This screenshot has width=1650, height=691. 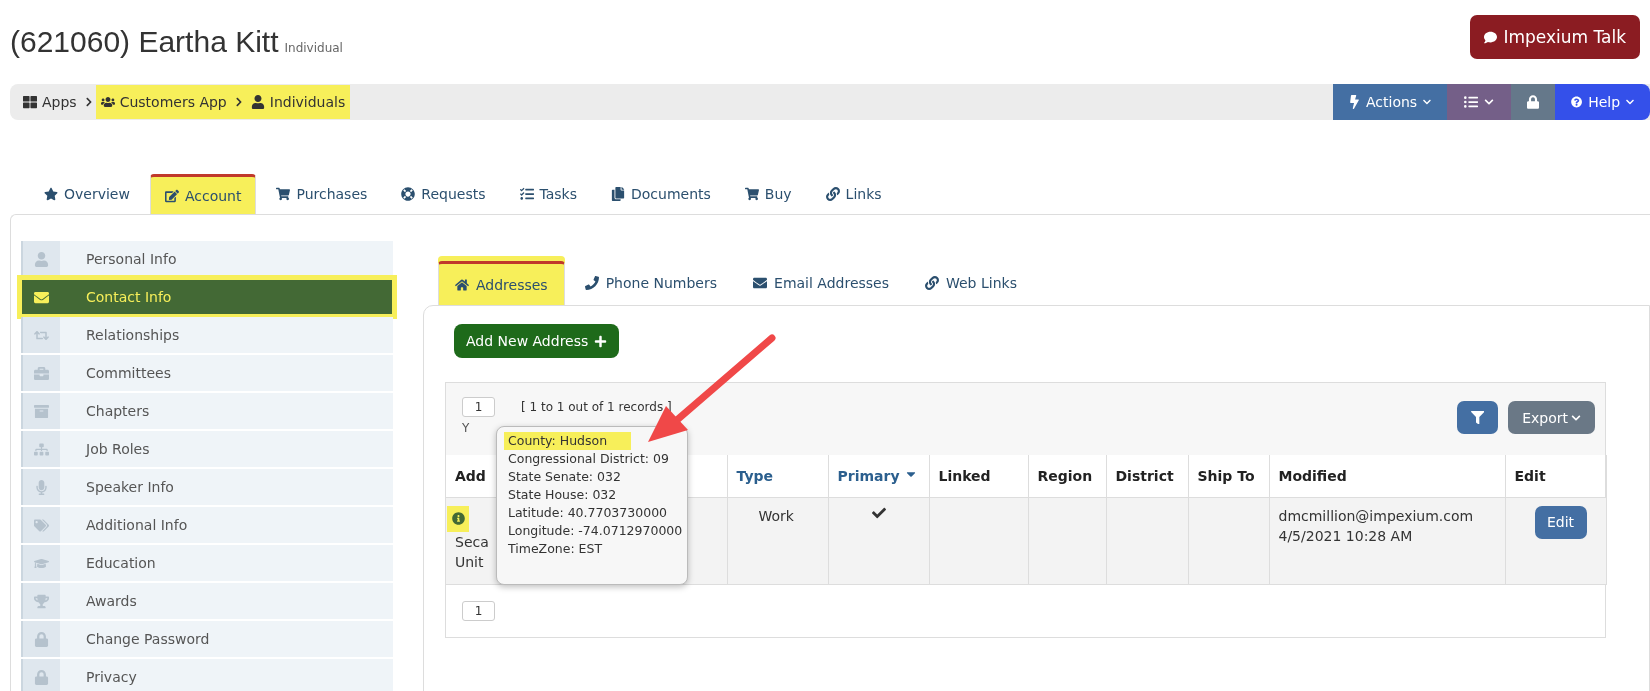 I want to click on actions-button: Actions, so click(x=1390, y=102).